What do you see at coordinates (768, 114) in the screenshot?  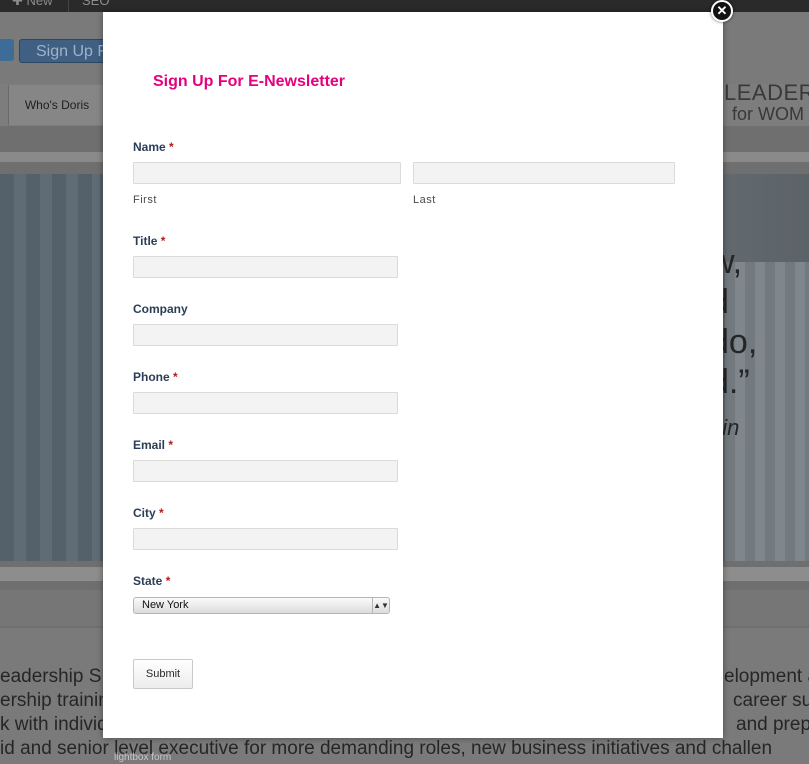 I see `logo-line2: for WOM` at bounding box center [768, 114].